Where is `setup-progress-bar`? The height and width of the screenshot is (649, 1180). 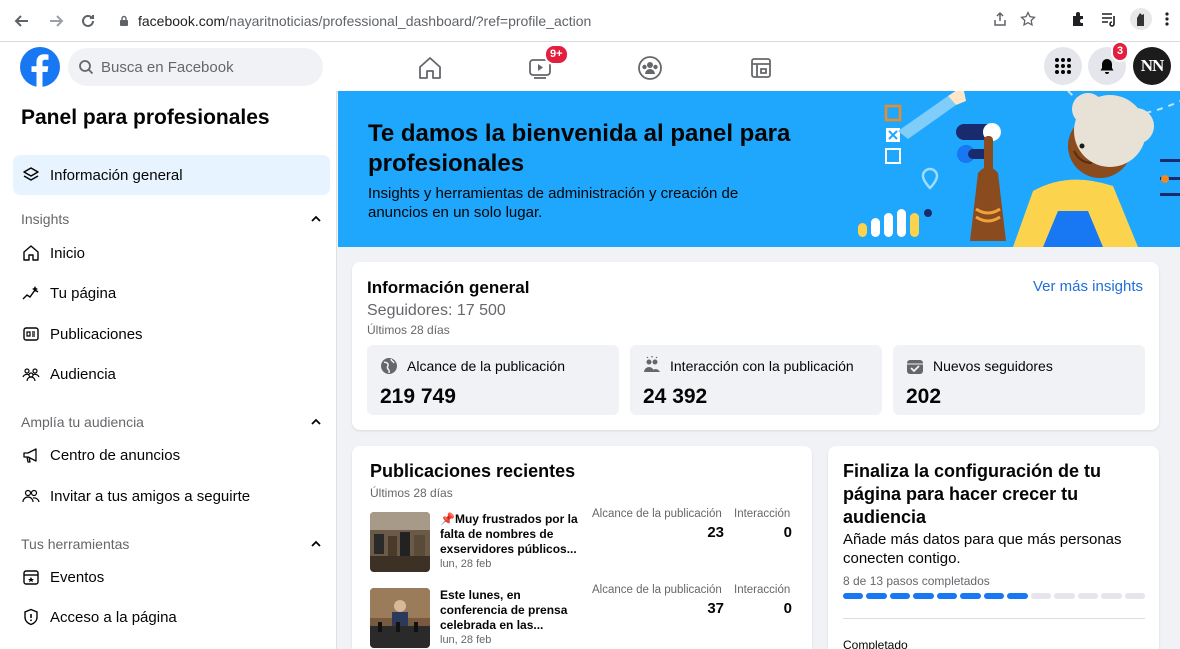 setup-progress-bar is located at coordinates (994, 596).